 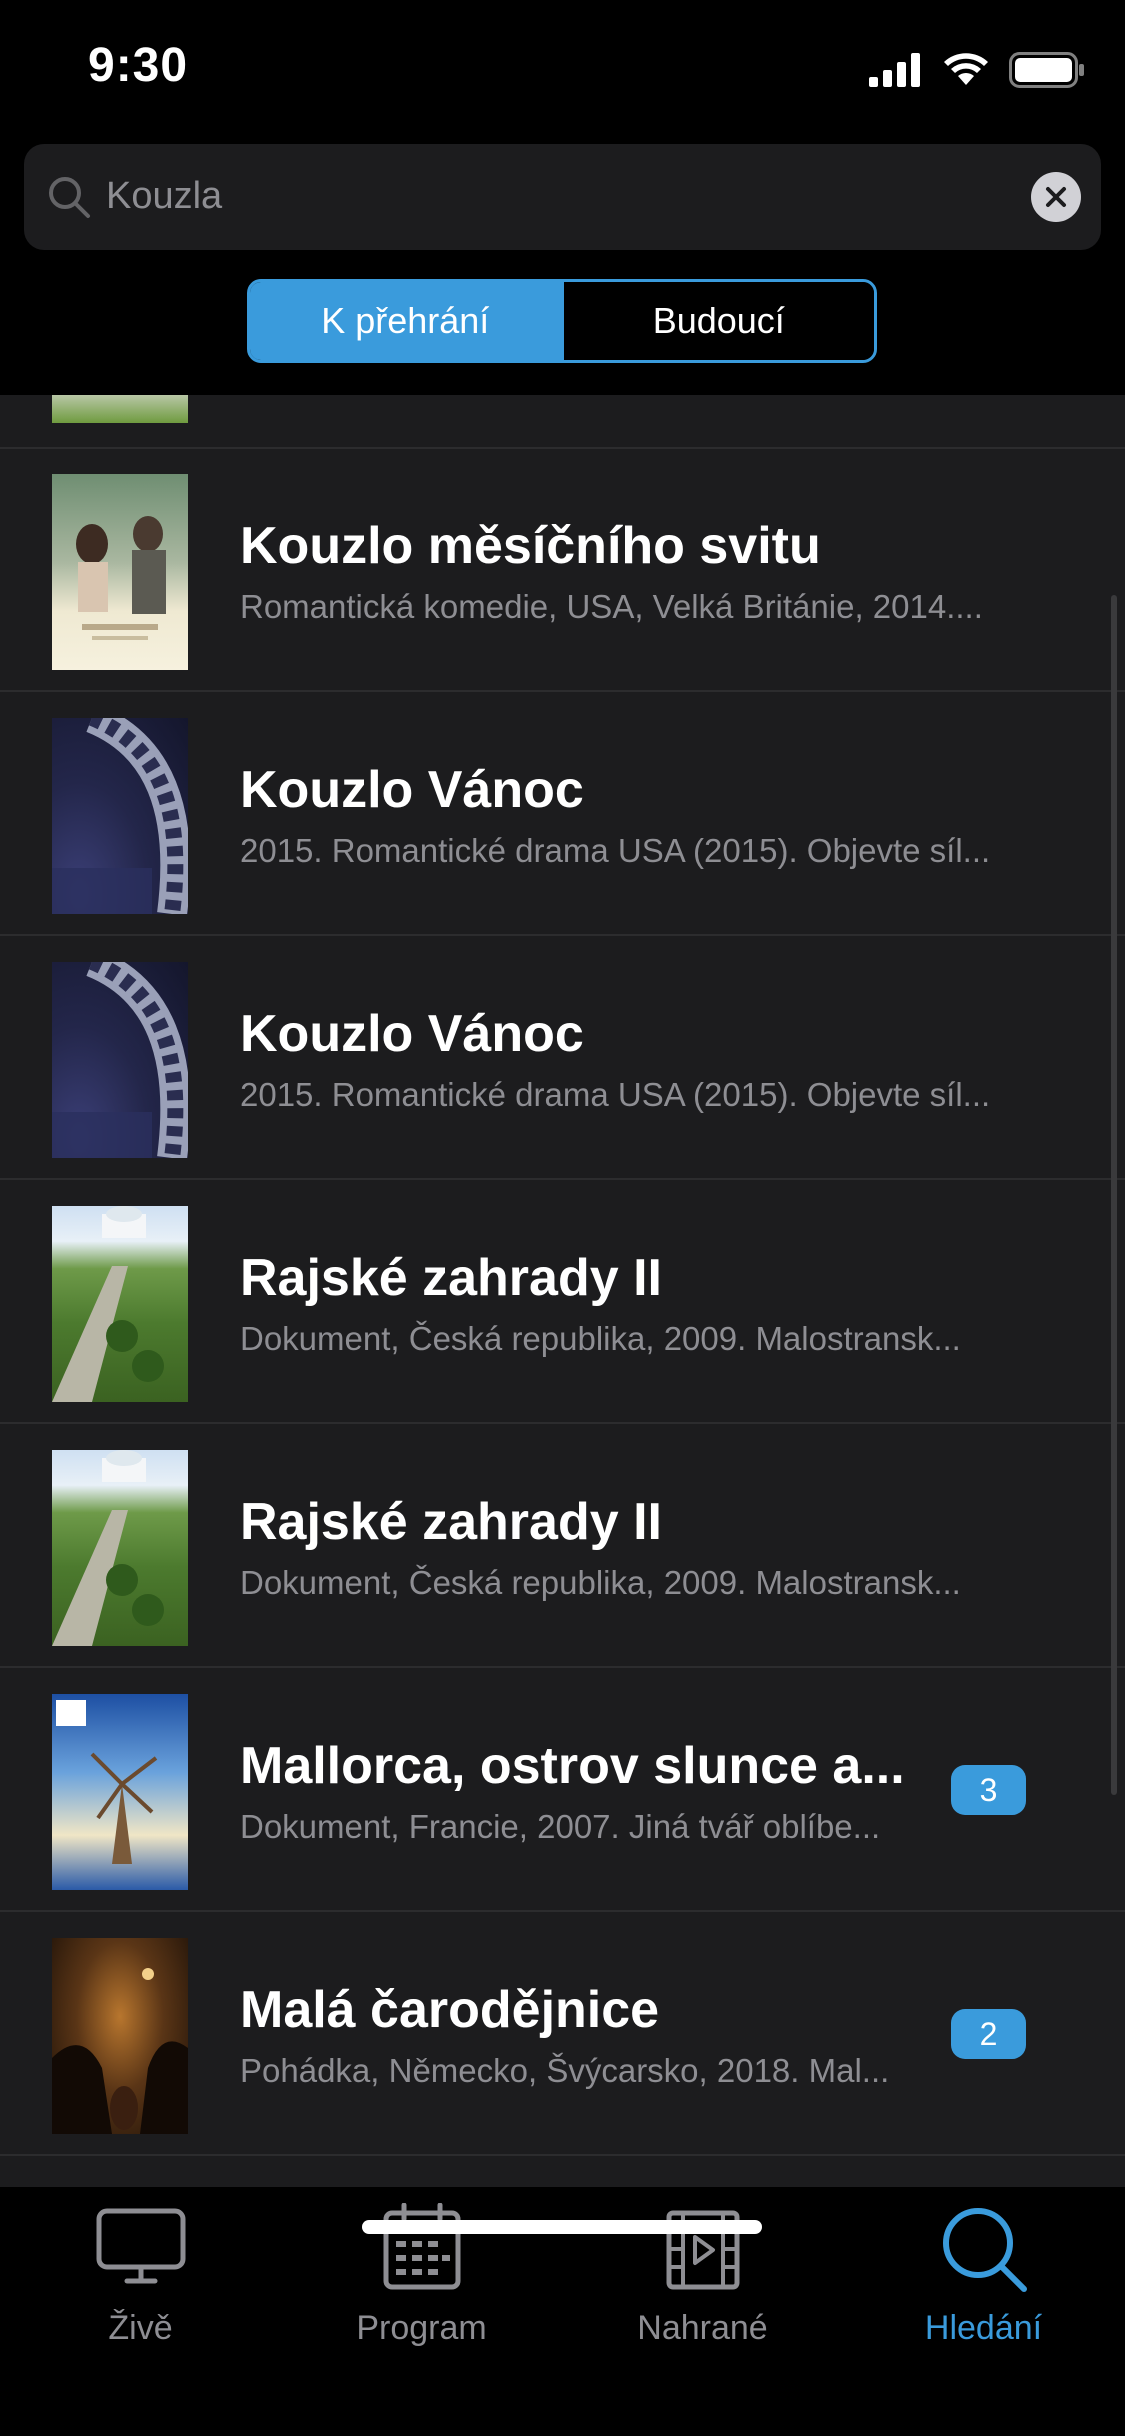 I want to click on battery-icon, so click(x=1046, y=70).